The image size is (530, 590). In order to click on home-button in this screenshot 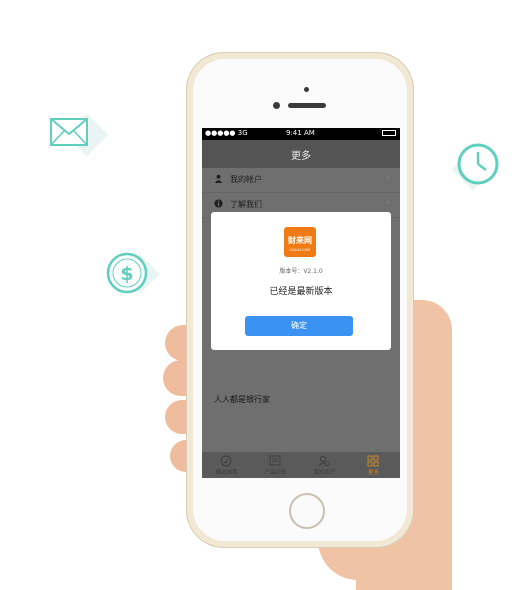, I will do `click(307, 511)`.